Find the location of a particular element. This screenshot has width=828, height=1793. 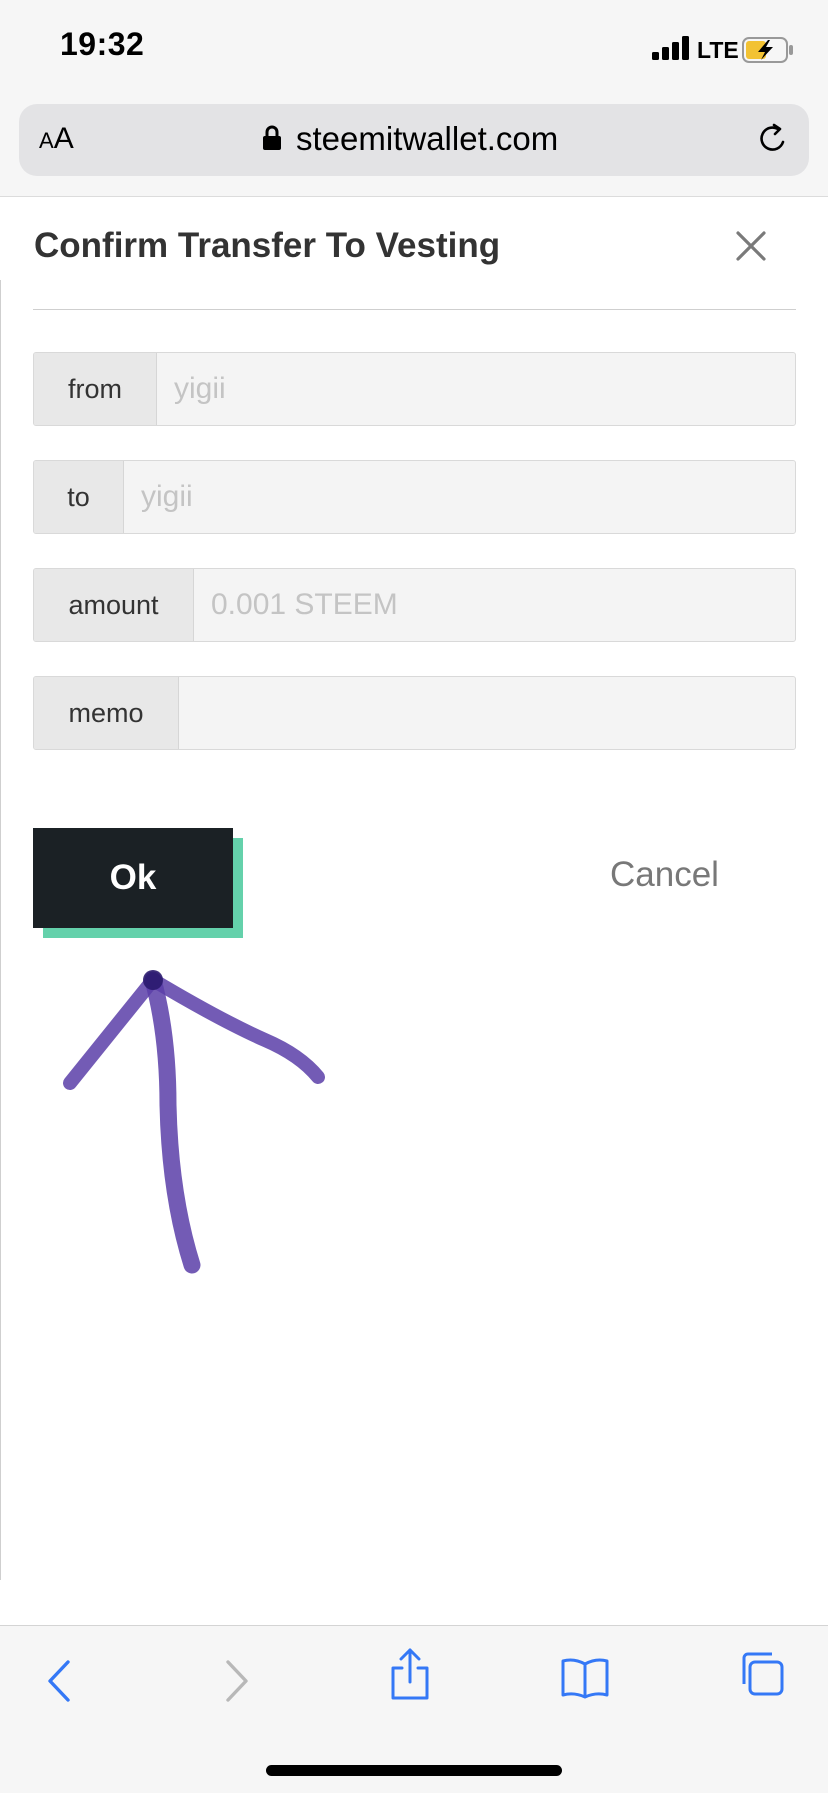

memo-label: memo is located at coordinates (106, 713).